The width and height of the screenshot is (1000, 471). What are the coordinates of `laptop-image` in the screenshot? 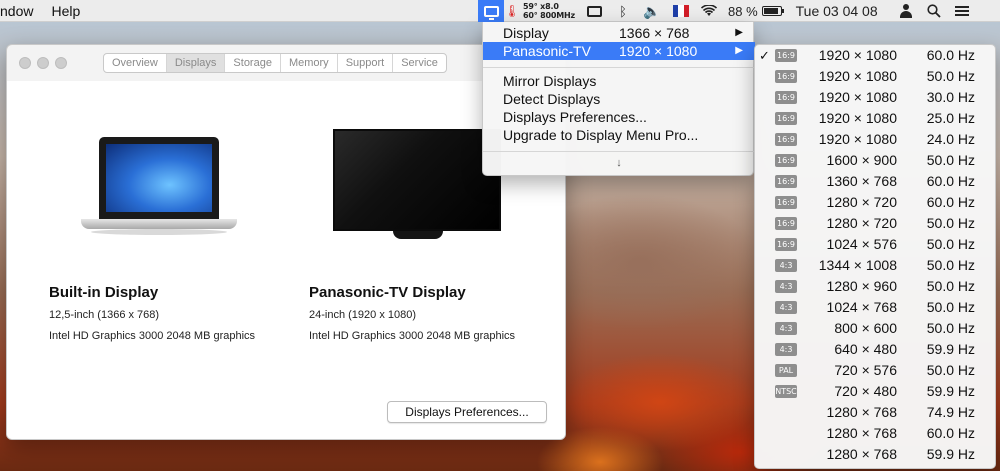 It's located at (159, 197).